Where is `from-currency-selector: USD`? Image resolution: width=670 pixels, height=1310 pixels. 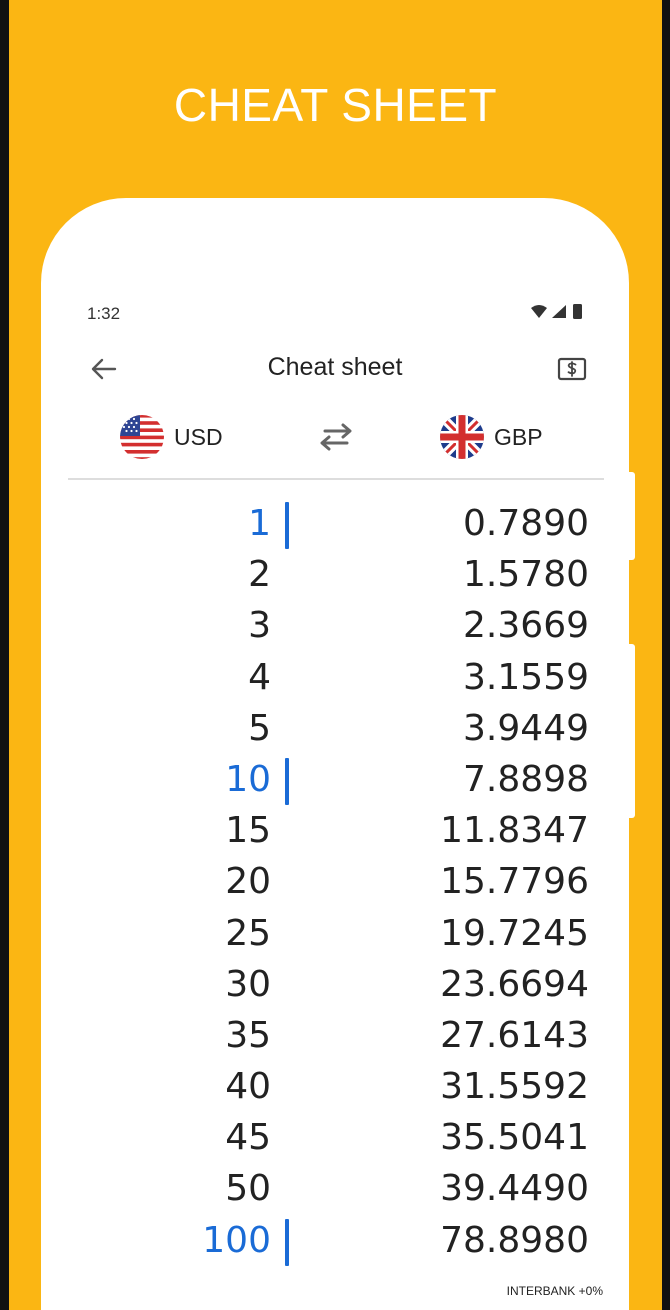
from-currency-selector: USD is located at coordinates (171, 437).